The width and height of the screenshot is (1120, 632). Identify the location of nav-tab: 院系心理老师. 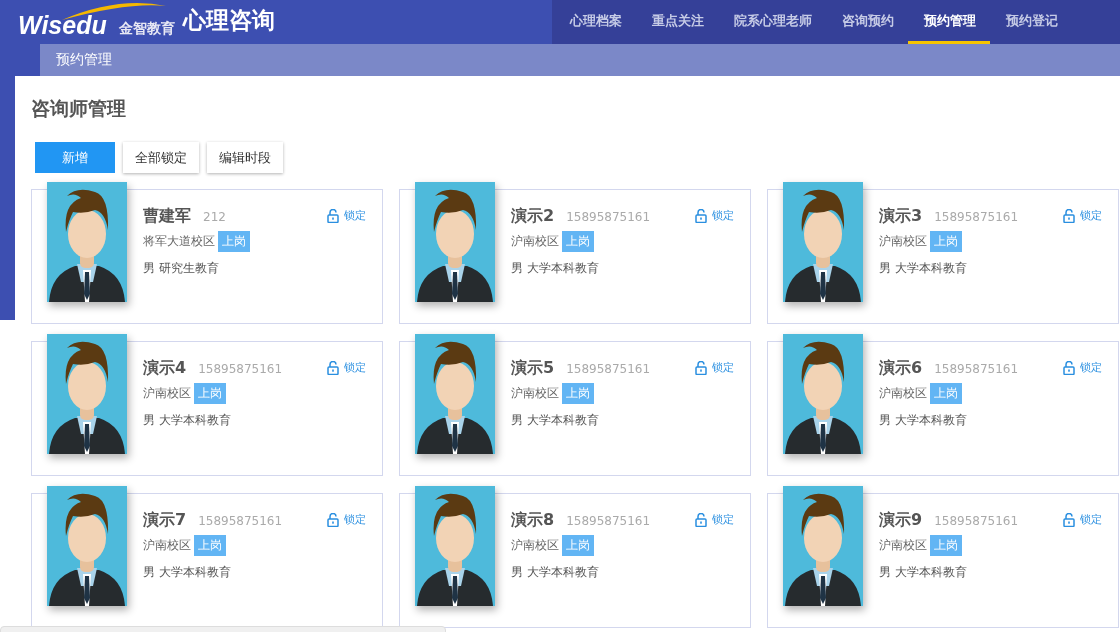
(772, 22).